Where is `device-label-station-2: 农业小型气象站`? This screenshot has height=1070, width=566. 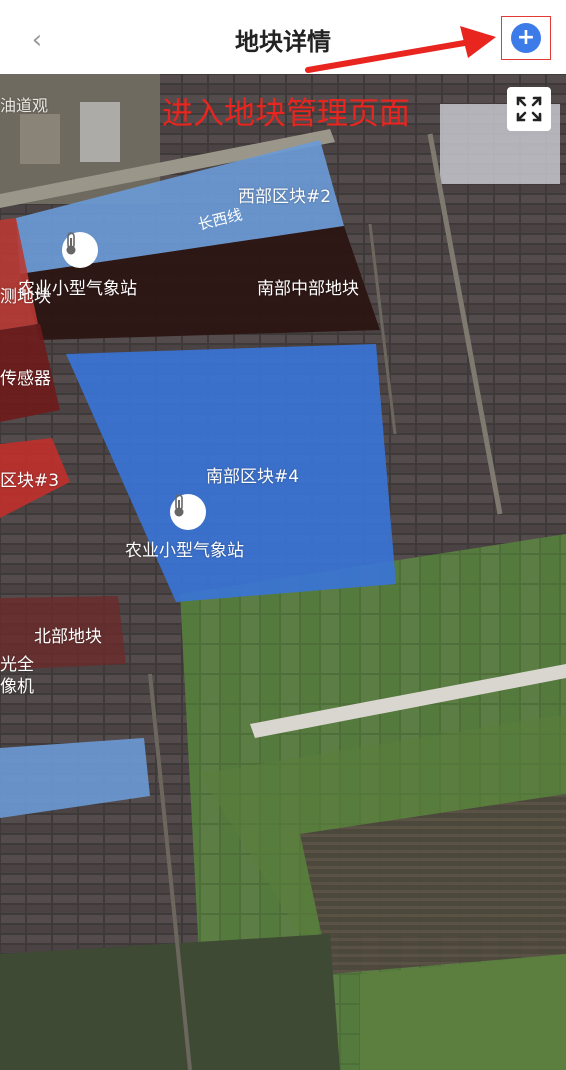 device-label-station-2: 农业小型气象站 is located at coordinates (184, 548).